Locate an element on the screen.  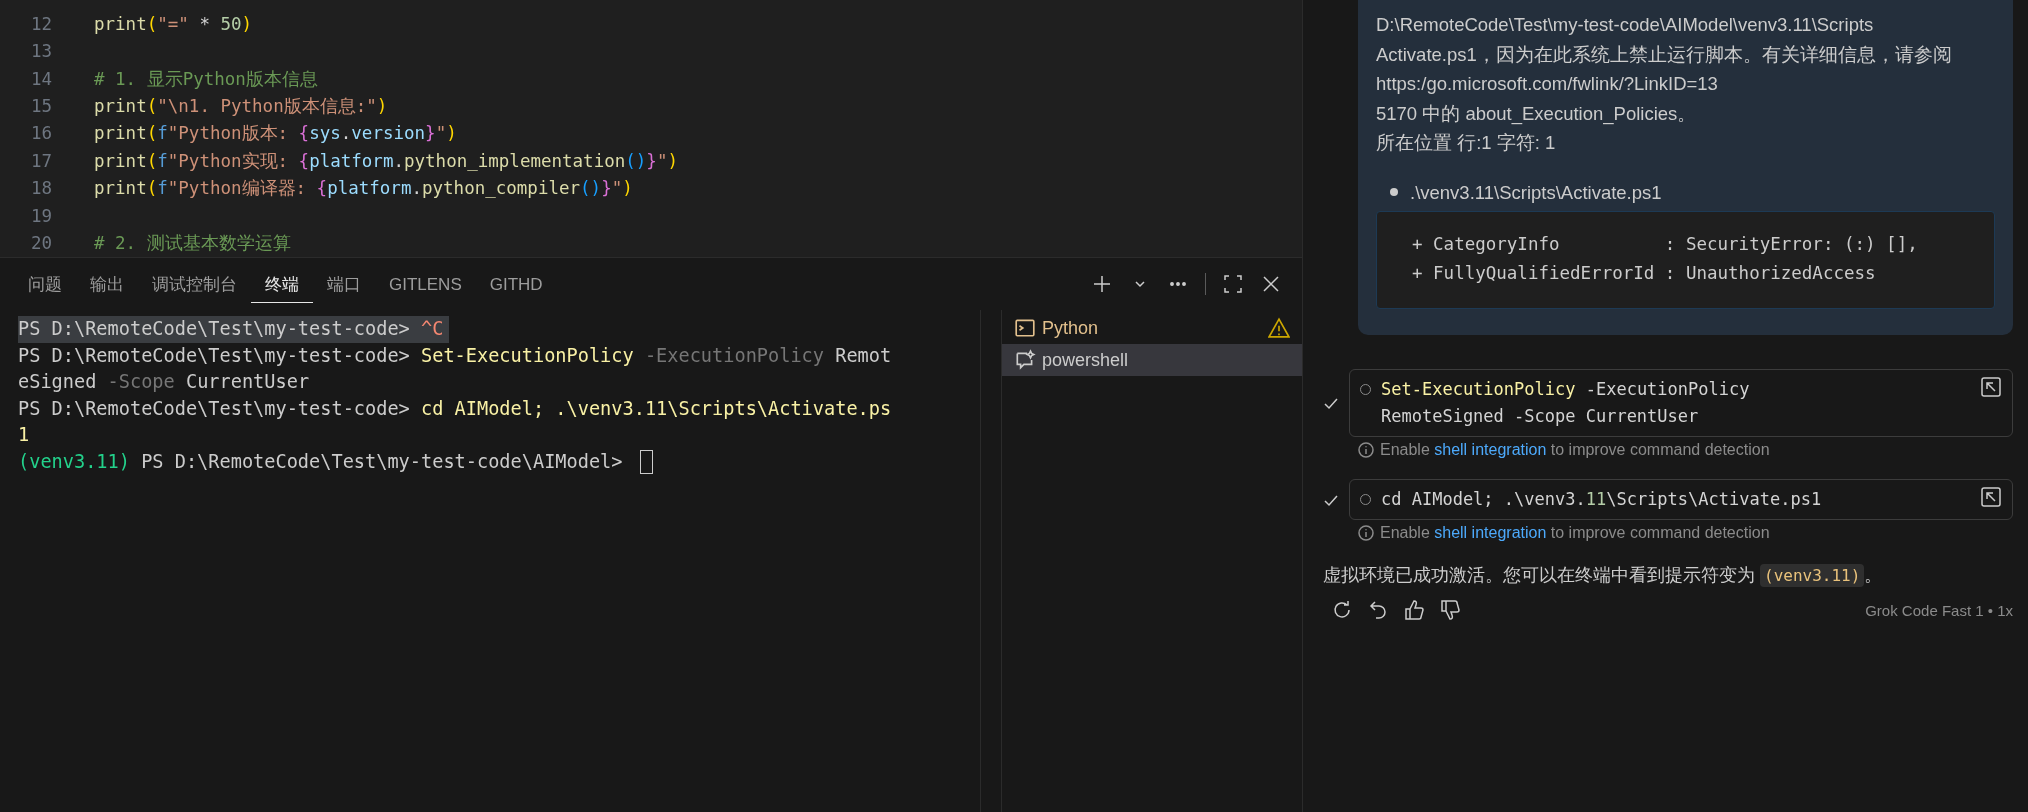
terminal-session: Python is located at coordinates (1152, 328).